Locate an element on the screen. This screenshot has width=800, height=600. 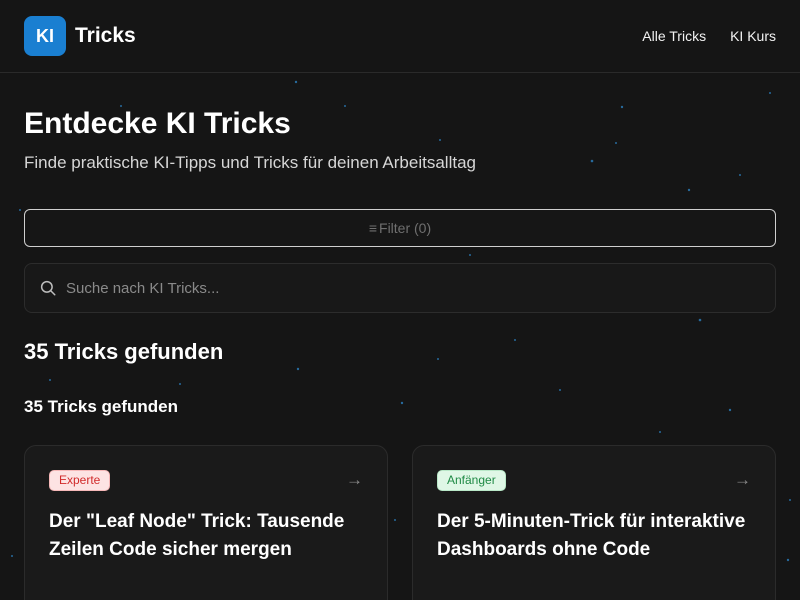
difficulty-badge: Anfänger is located at coordinates (471, 480).